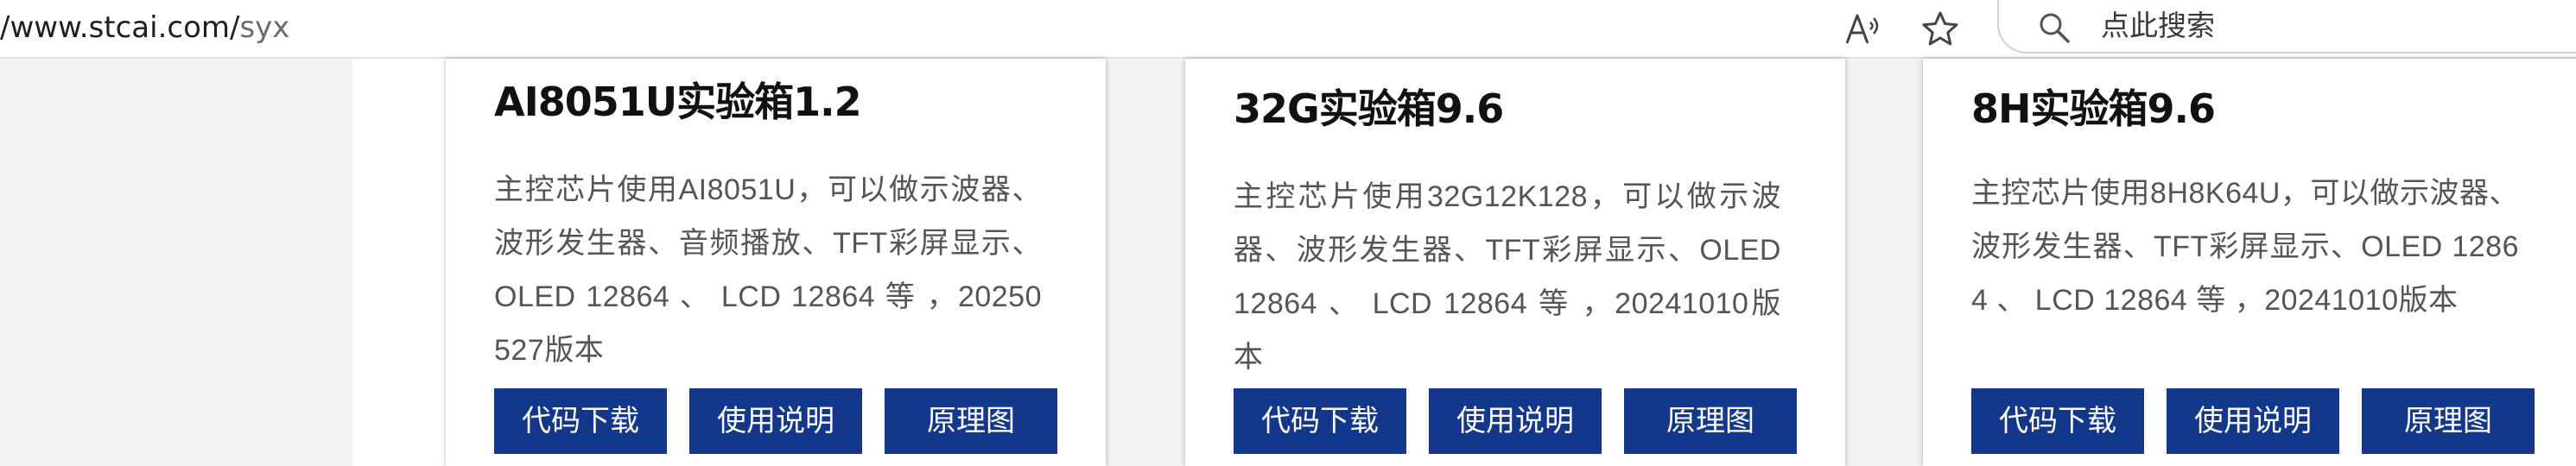 The image size is (2576, 466). I want to click on browser-toolbar: /www.stcai.com/syx 点此搜索, so click(1288, 30).